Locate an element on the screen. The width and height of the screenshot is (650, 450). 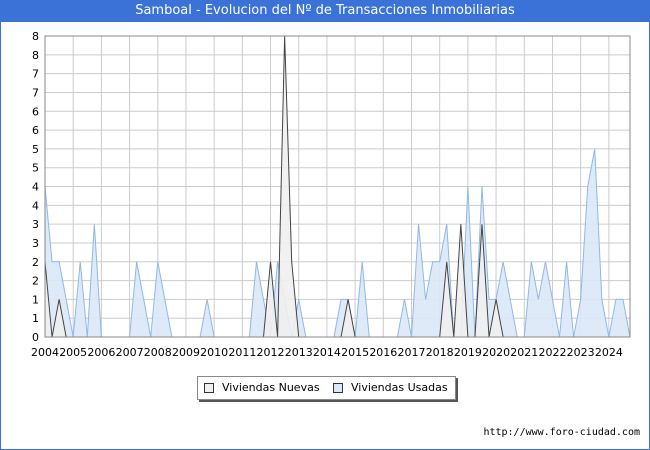
x-tick-label: 2023 is located at coordinates (581, 352).